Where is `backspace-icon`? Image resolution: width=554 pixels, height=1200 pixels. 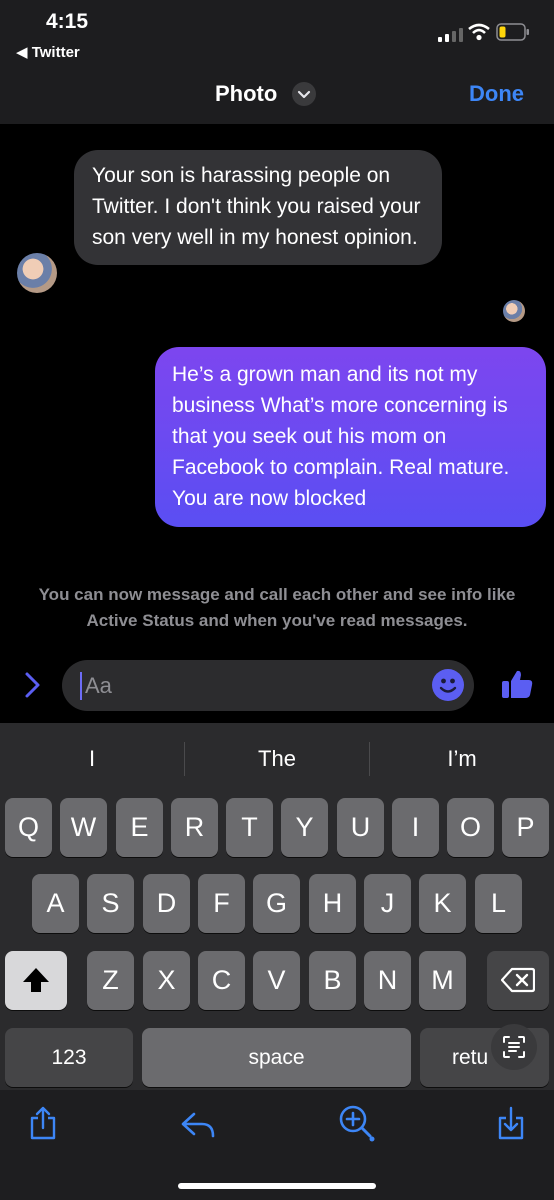
backspace-icon is located at coordinates (518, 980).